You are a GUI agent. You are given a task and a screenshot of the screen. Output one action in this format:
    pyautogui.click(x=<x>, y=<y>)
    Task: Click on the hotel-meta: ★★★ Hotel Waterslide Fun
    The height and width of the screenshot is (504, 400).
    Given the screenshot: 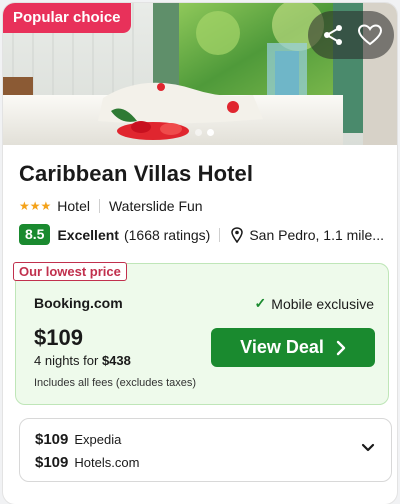 What is the action you would take?
    pyautogui.click(x=111, y=206)
    